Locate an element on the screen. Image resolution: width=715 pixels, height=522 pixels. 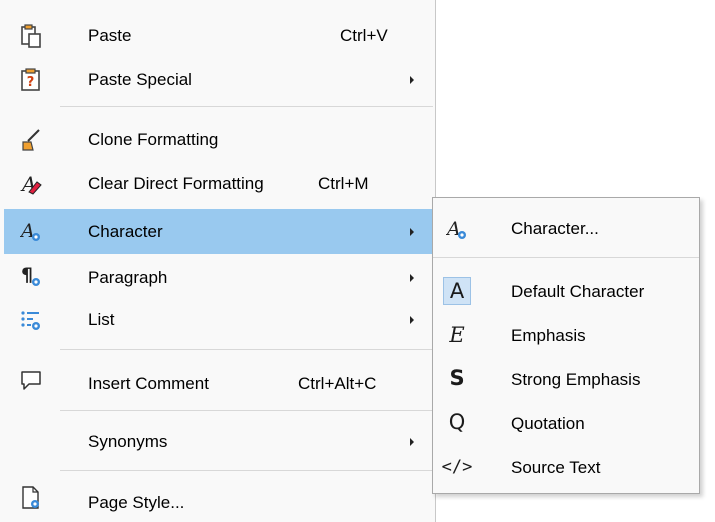
menu-item-clear-direct-formatting: A Clear Direct Formatting Ctrl+M is located at coordinates (217, 184).